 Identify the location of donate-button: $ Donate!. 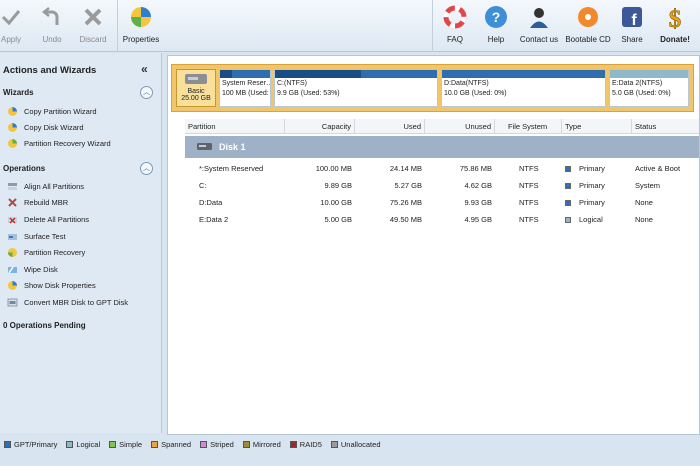
(675, 27).